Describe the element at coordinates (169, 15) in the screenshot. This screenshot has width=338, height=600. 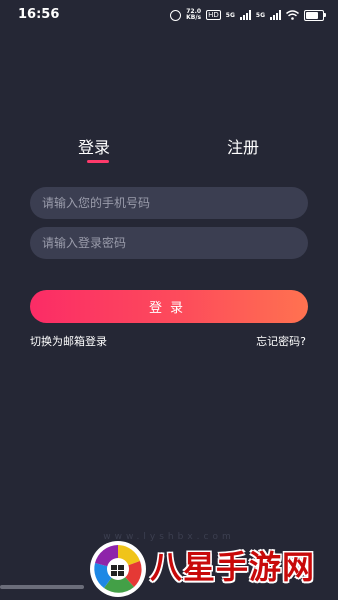
I see `status-bar: 16:56 72.0 KB/s HD 5G 5G` at that location.